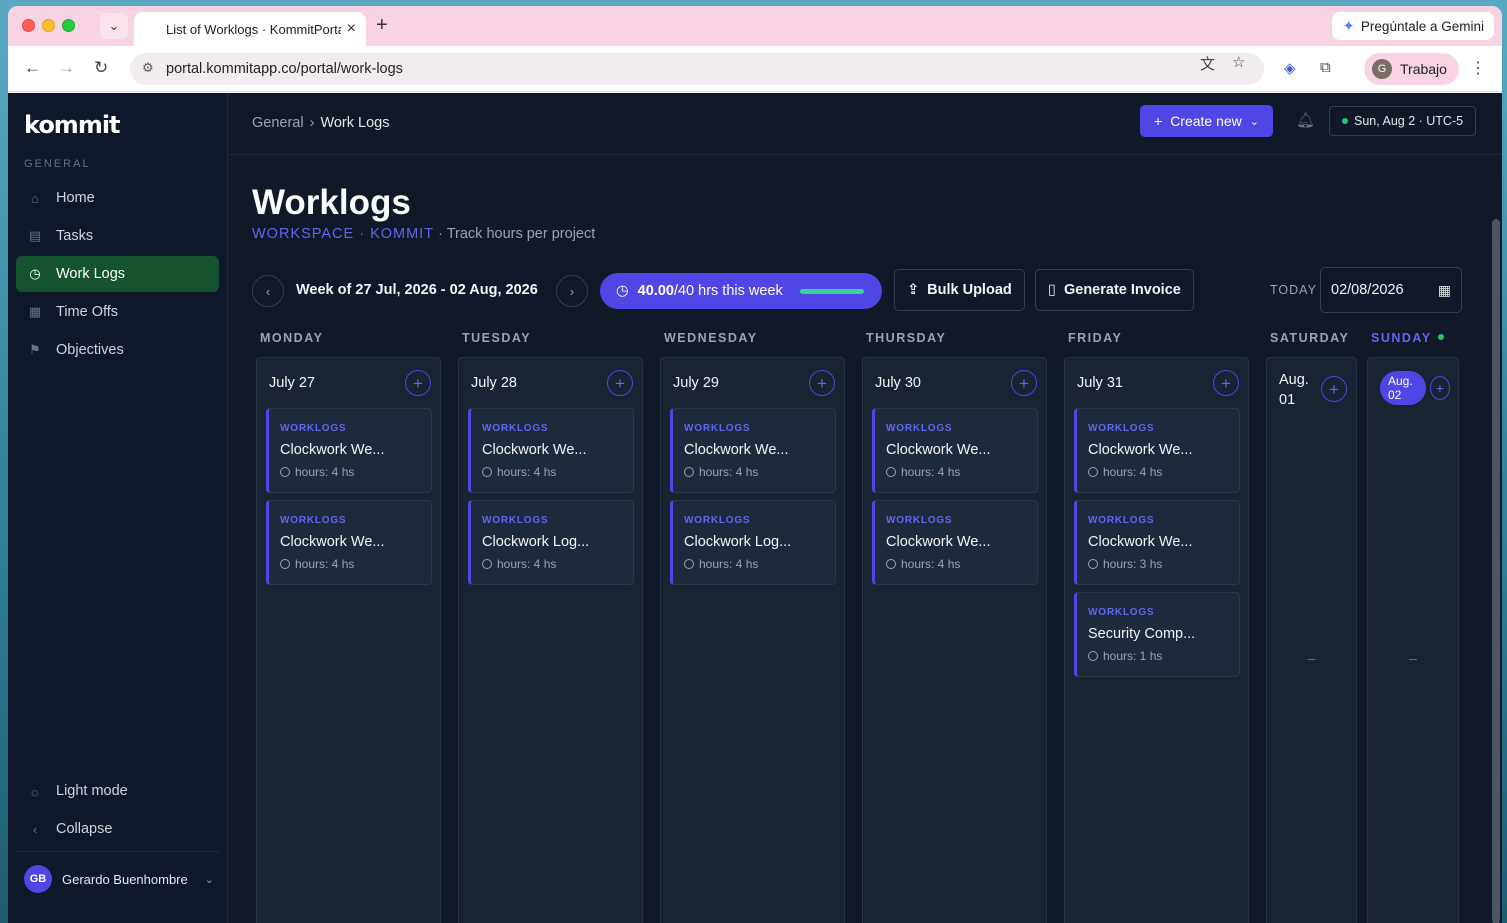 This screenshot has height=923, width=1507. Describe the element at coordinates (28, 25) in the screenshot. I see `close-window-button` at that location.